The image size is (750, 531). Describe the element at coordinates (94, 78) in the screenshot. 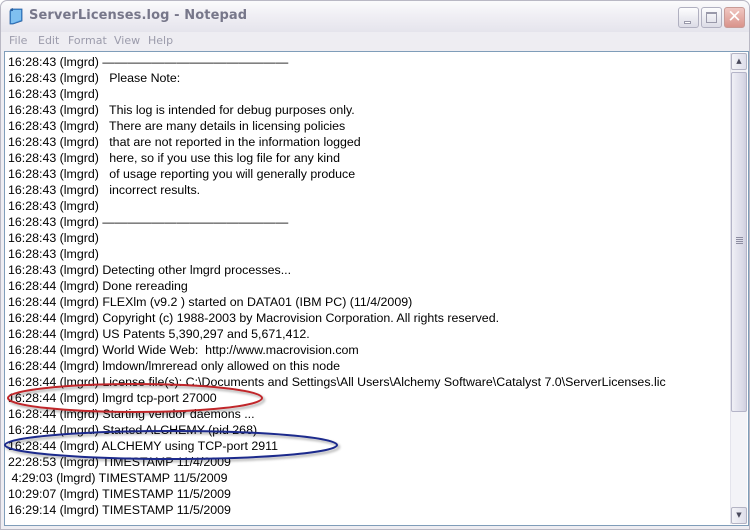

I see `log-line: 16:28:43 (lmgrd) Please Note:` at that location.